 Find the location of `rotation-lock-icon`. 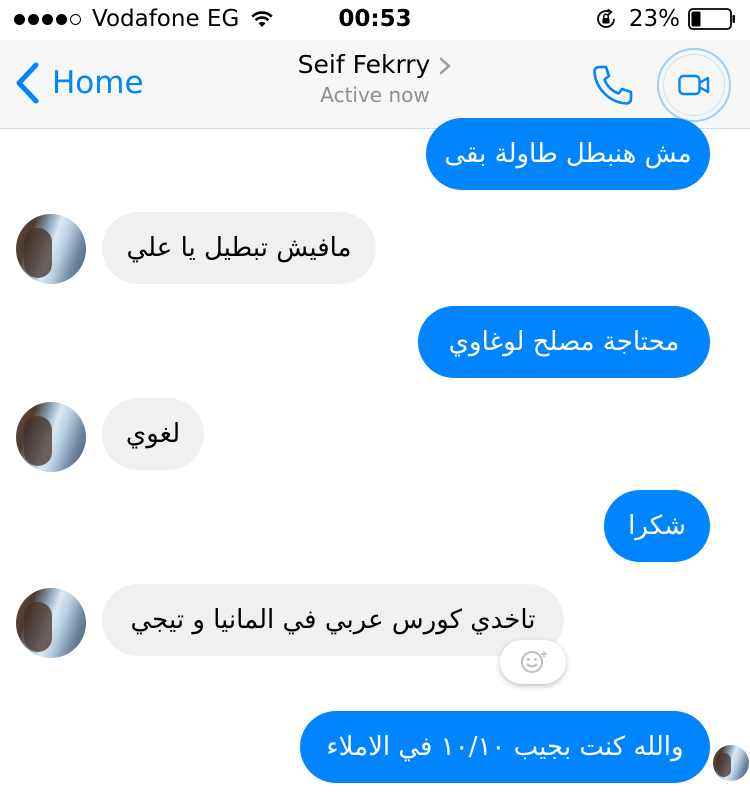

rotation-lock-icon is located at coordinates (605, 18).